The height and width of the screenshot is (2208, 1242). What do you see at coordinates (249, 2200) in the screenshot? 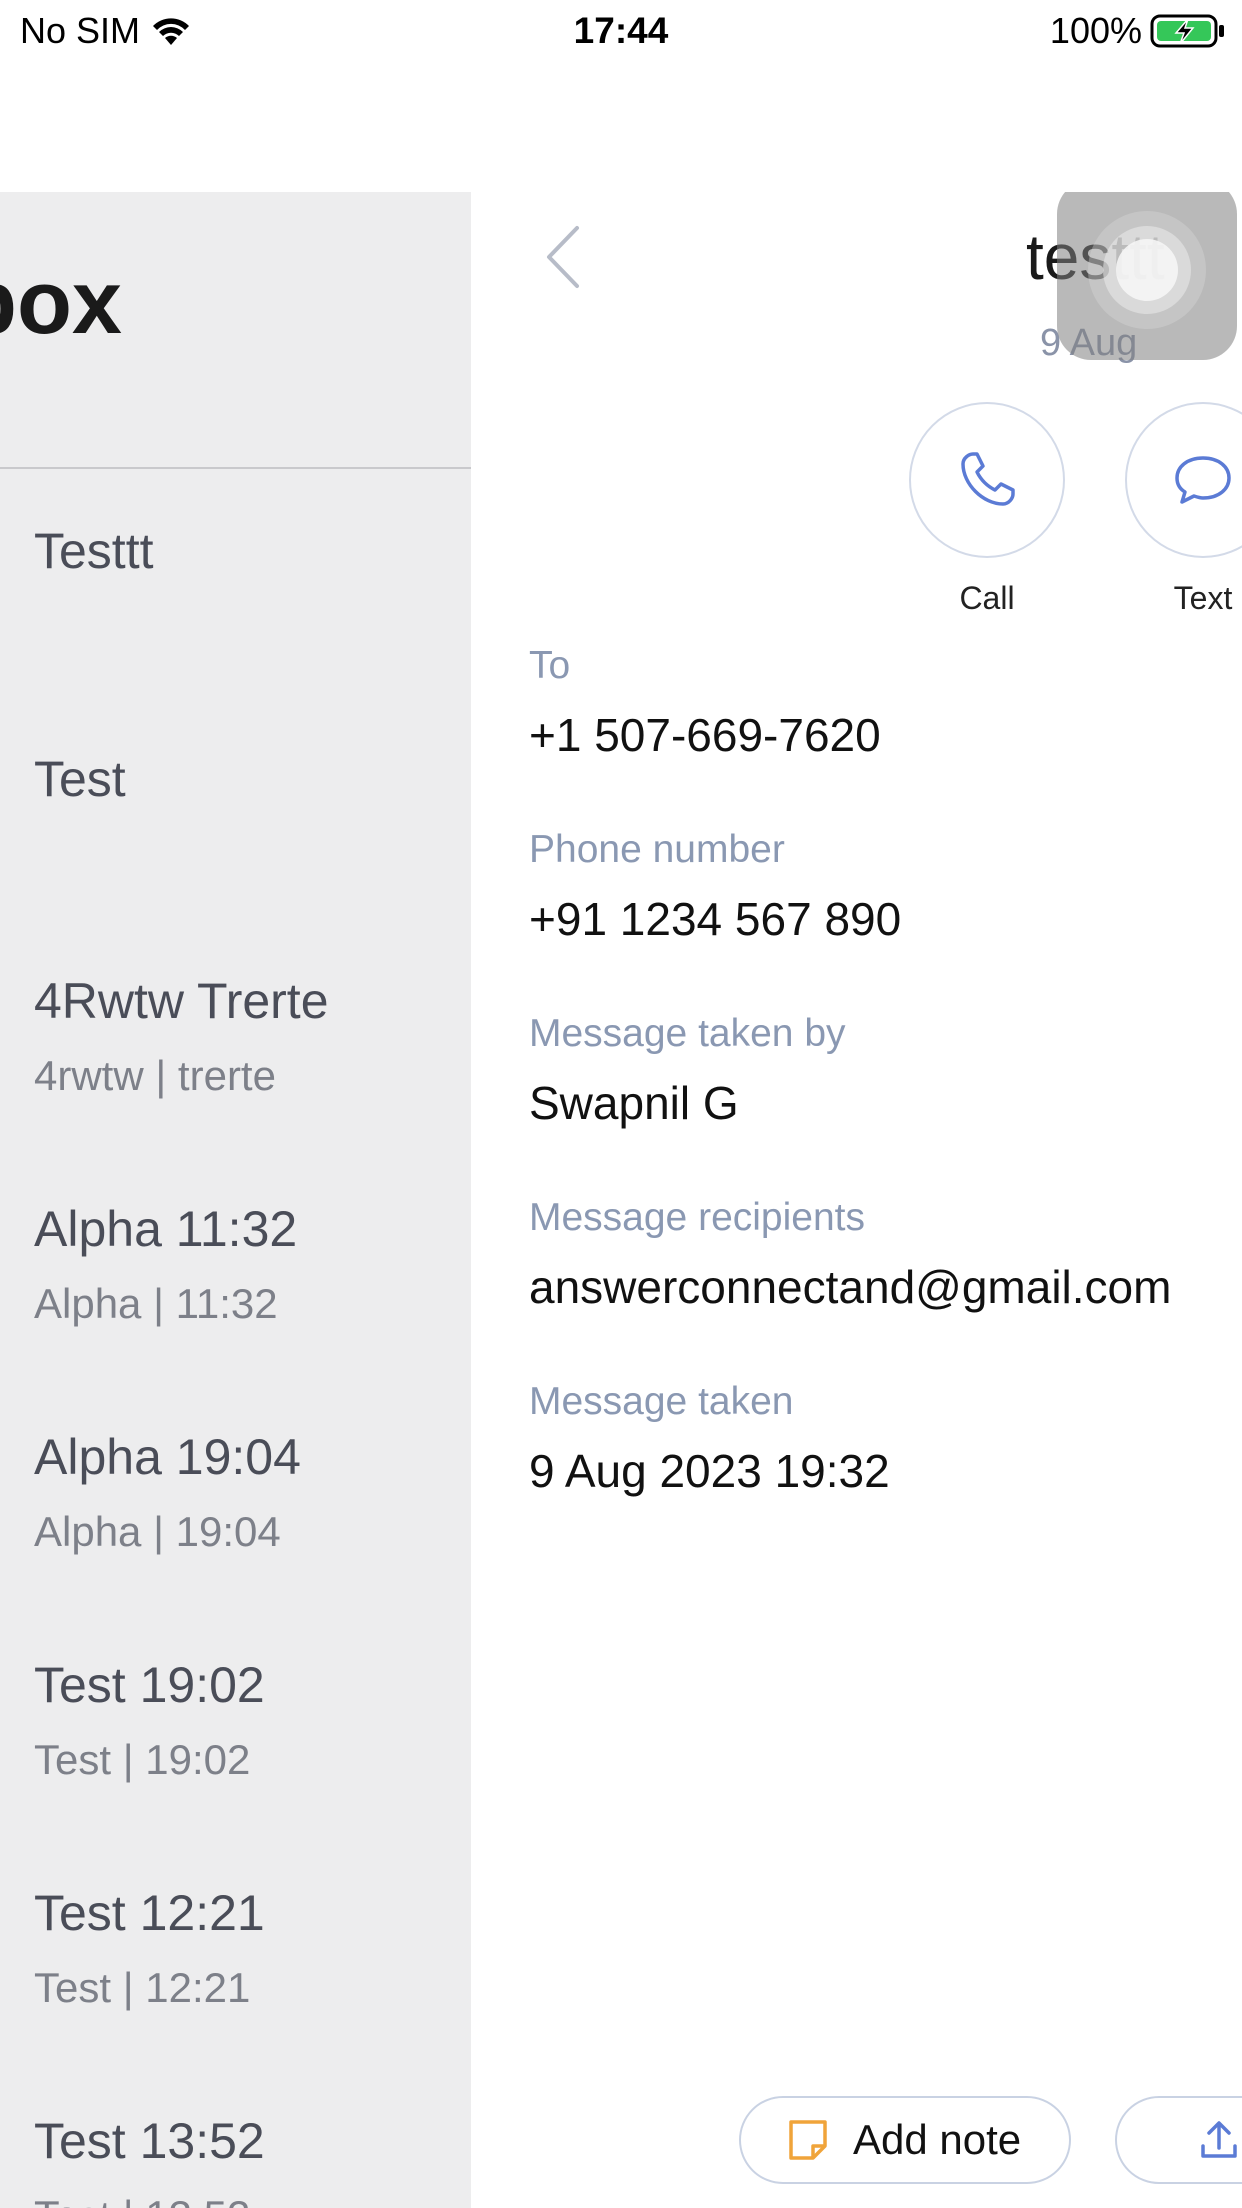
I see `list-item-subtitle: Test | 13:52` at bounding box center [249, 2200].